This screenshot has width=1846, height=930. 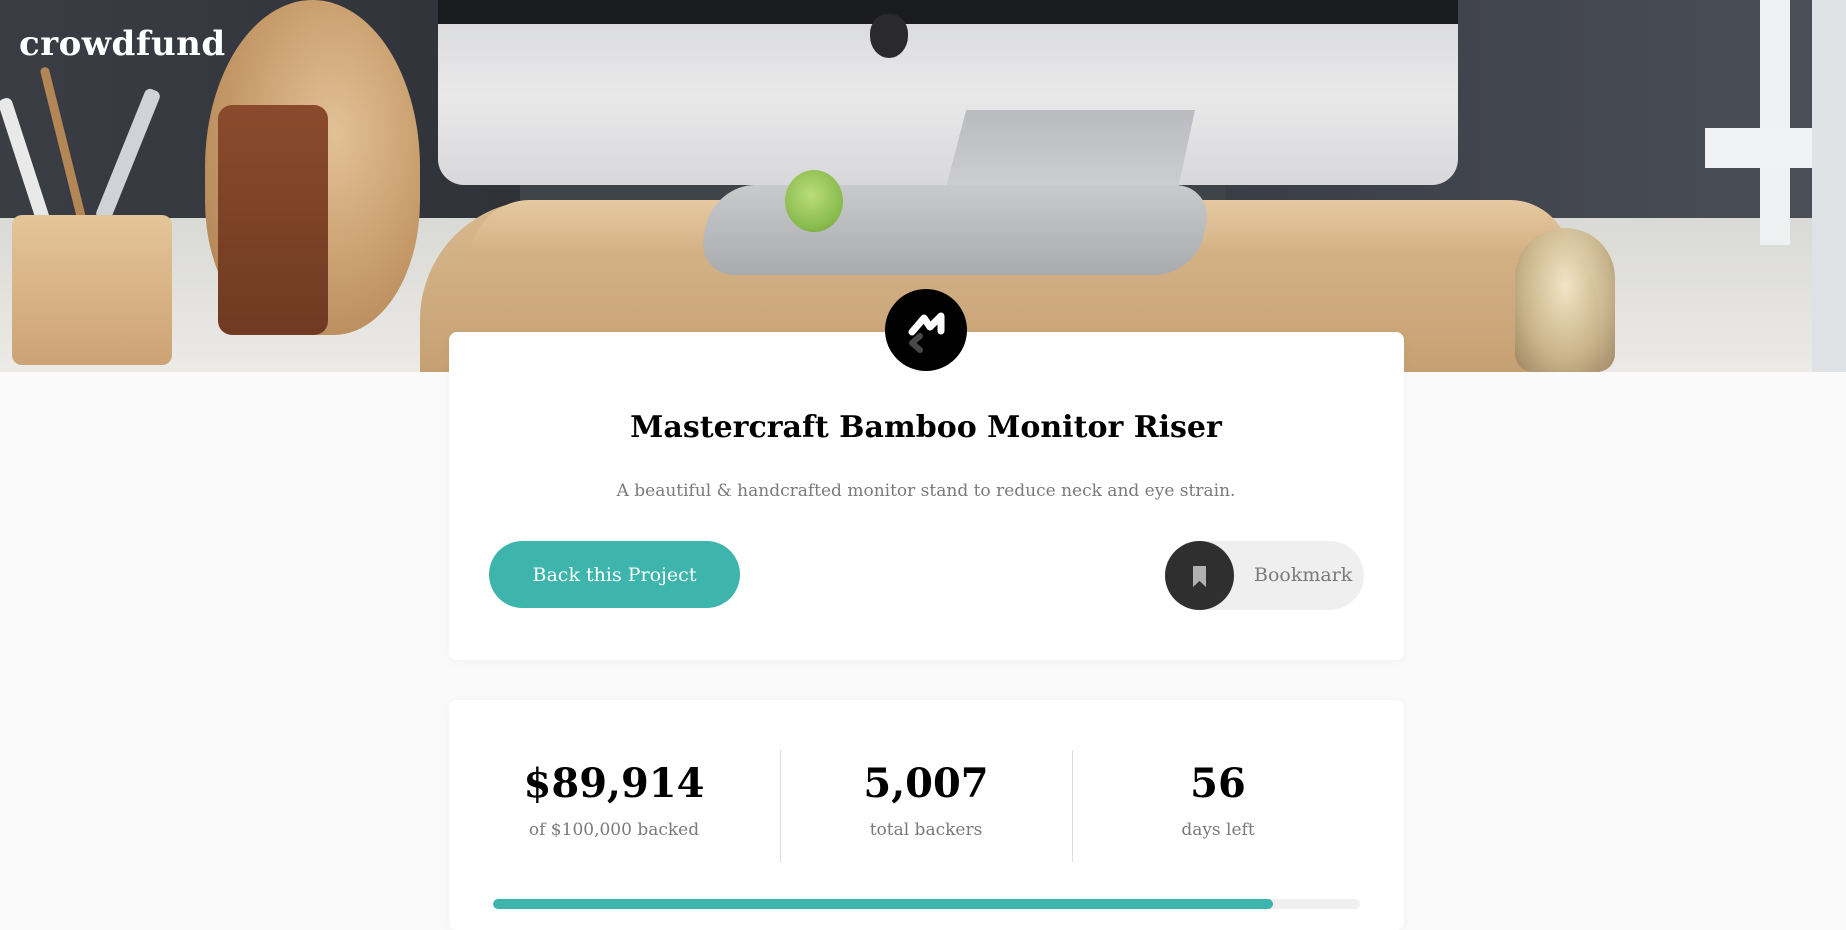 I want to click on mastercraft-logo-icon, so click(x=926, y=330).